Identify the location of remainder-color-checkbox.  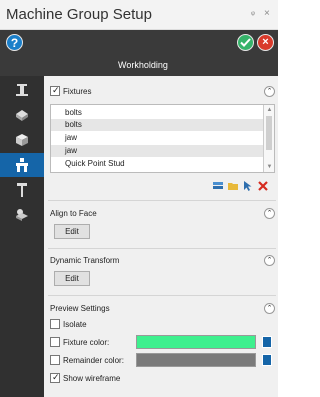
(55, 360).